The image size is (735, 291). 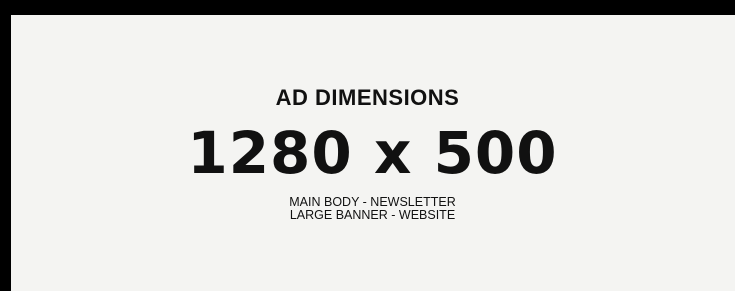 I want to click on ad-size-value: 1280 x 500, so click(x=372, y=153).